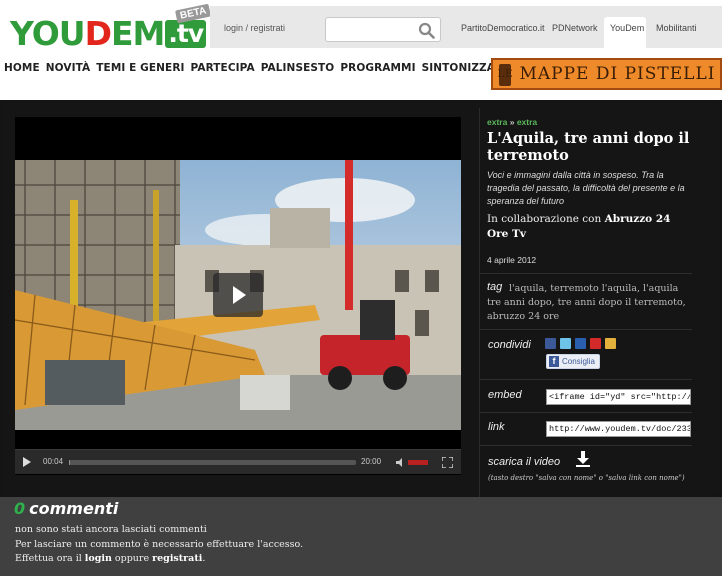 This screenshot has width=722, height=576. I want to click on breadcrumb: extra » extra, so click(512, 122).